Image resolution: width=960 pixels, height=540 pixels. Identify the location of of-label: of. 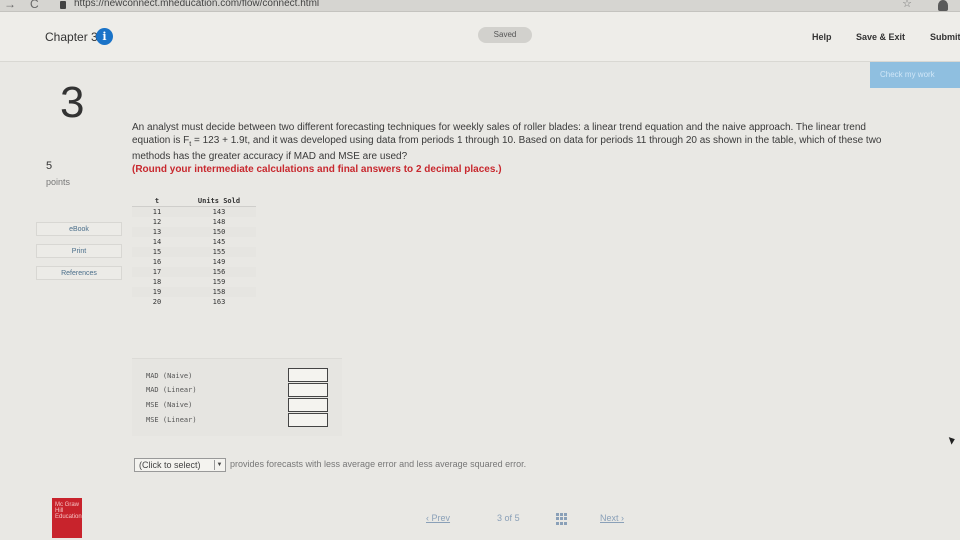
(508, 518).